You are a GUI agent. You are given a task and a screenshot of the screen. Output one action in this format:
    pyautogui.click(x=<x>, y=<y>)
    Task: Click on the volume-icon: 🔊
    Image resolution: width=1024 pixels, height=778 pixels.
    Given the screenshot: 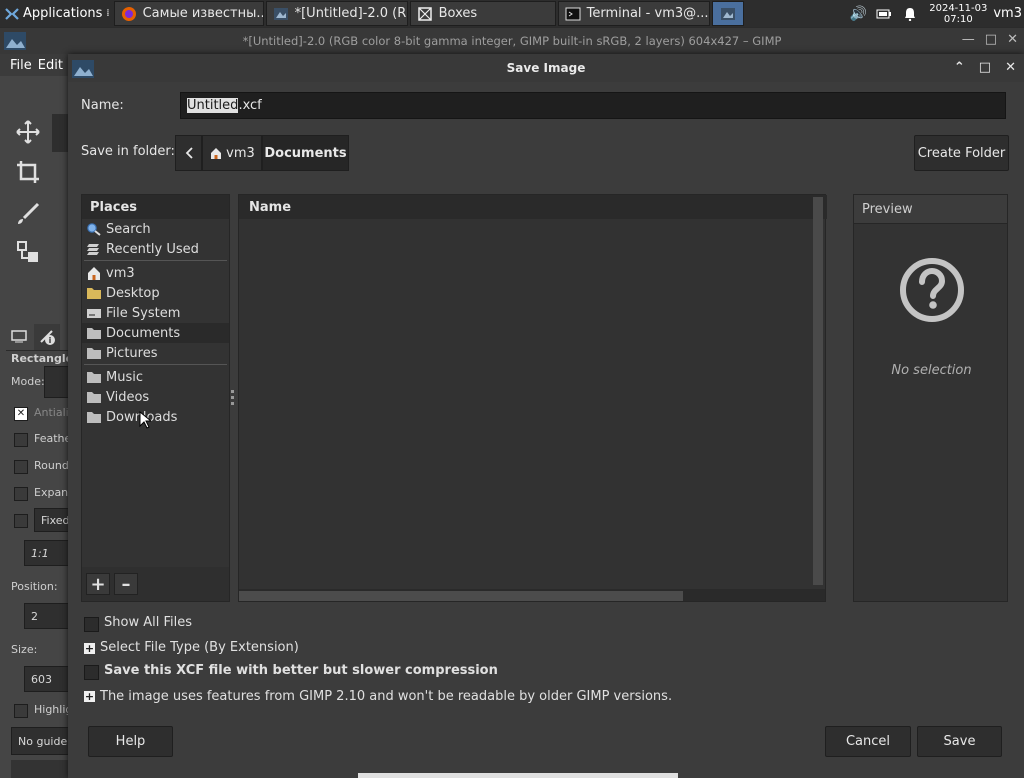 What is the action you would take?
    pyautogui.click(x=858, y=14)
    